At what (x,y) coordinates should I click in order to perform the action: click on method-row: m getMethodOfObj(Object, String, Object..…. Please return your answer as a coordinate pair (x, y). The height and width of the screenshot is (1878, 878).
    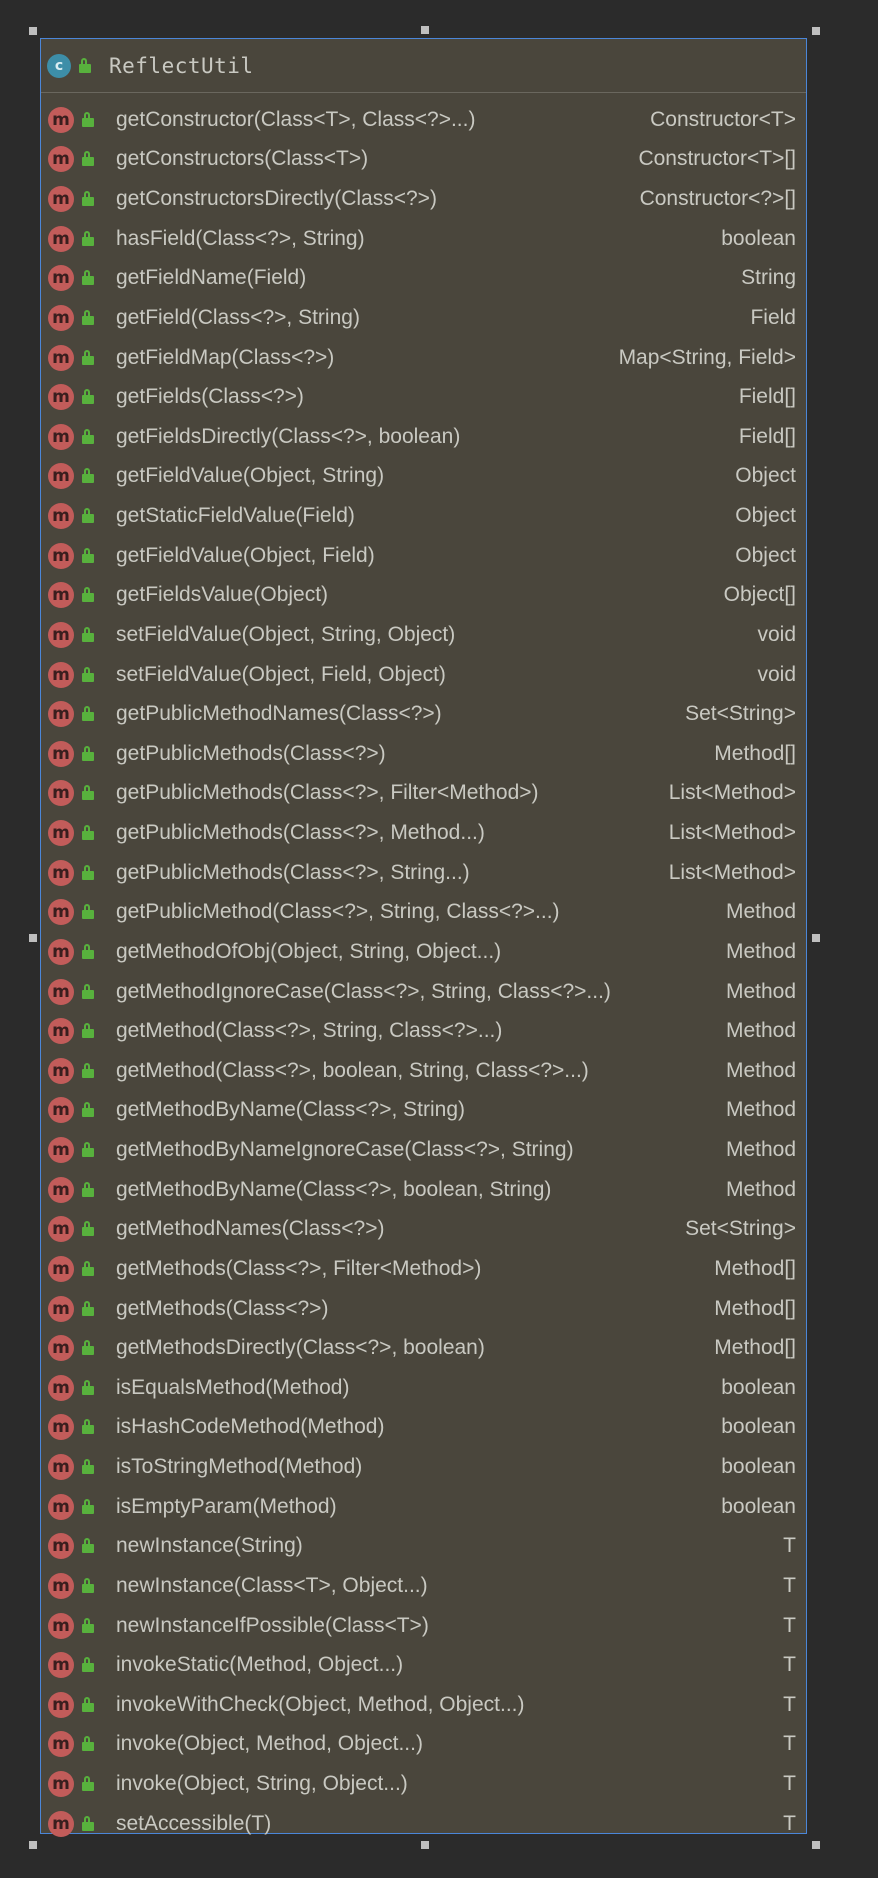
    Looking at the image, I should click on (423, 952).